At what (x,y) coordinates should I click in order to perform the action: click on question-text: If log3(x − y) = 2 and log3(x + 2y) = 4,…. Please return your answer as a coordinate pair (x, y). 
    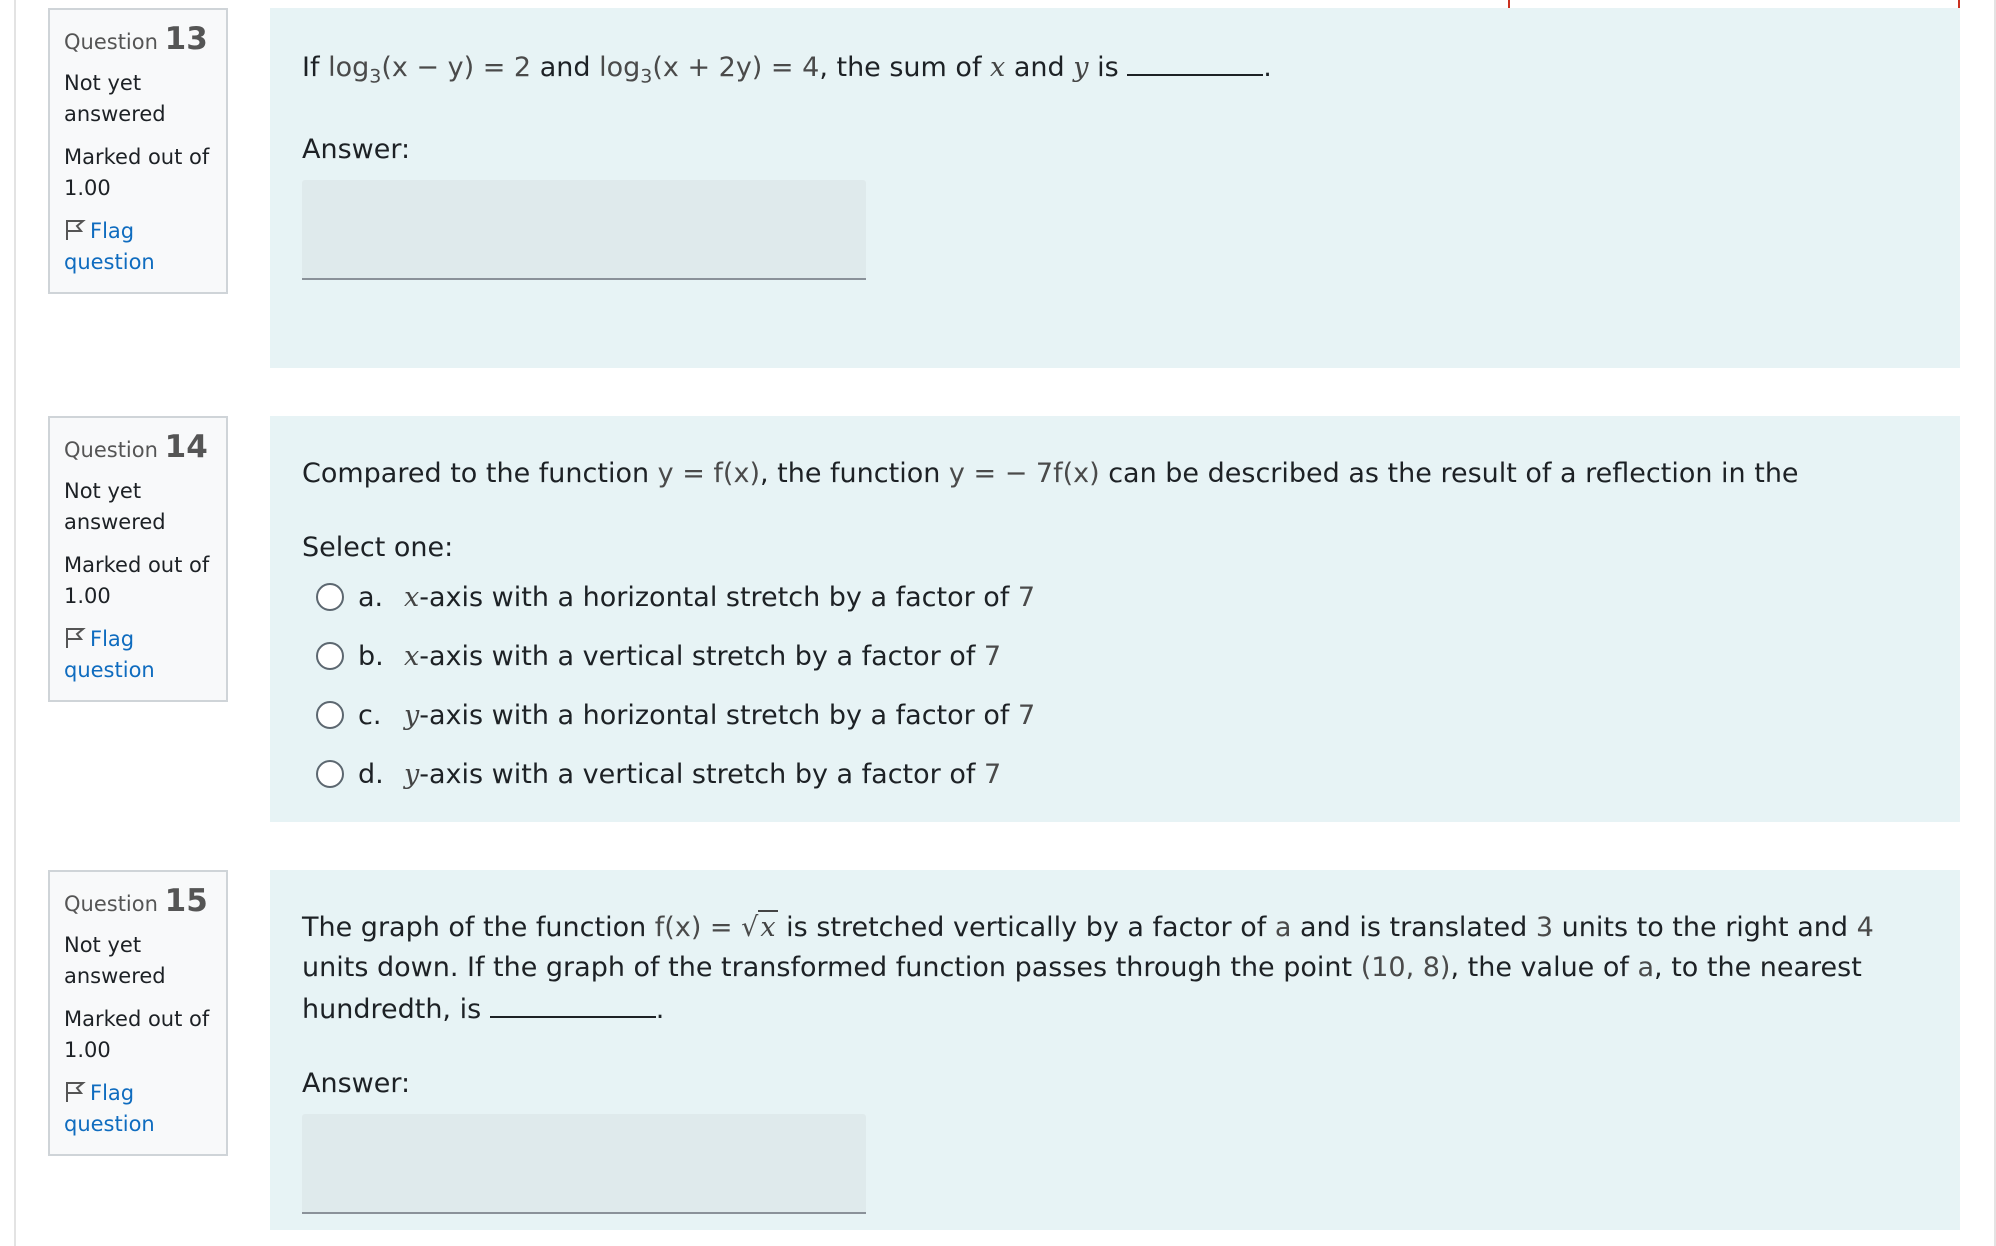
    Looking at the image, I should click on (1115, 71).